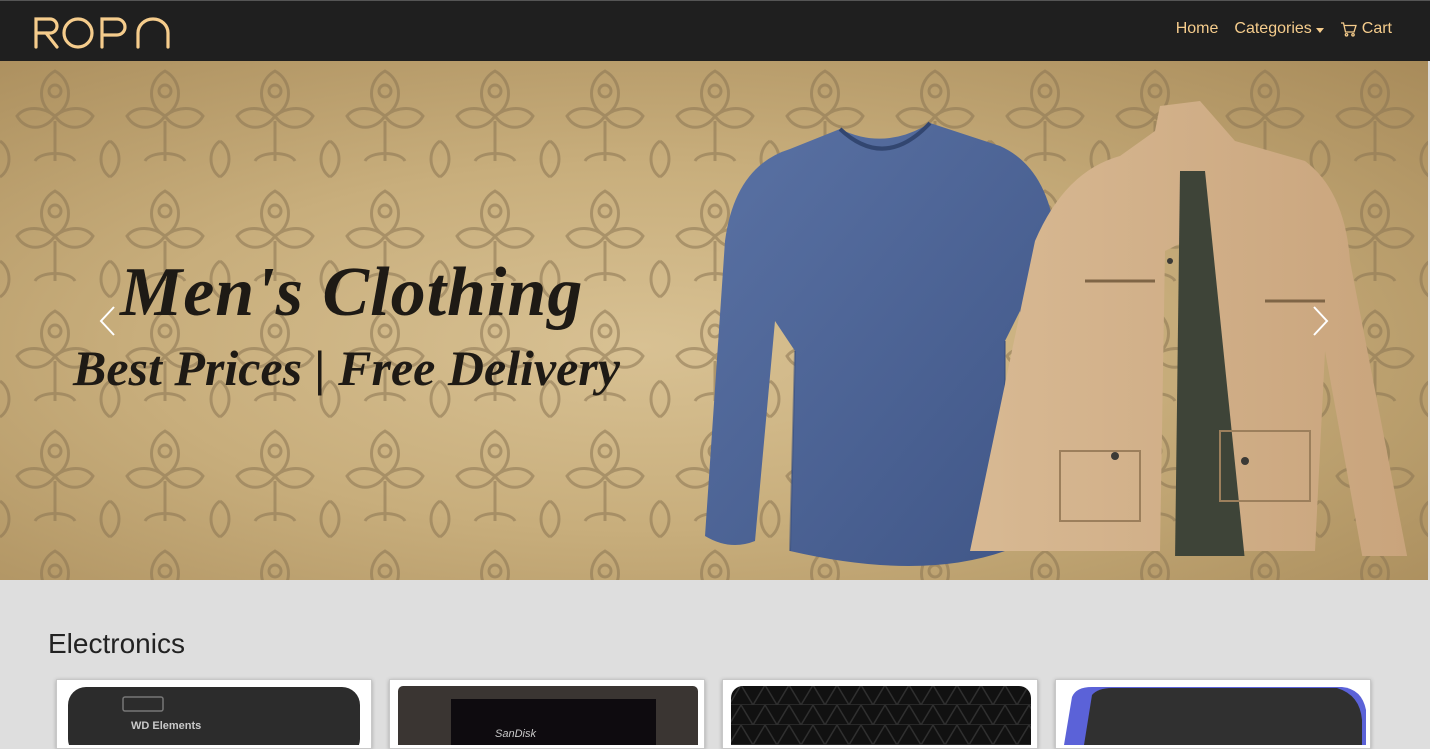 The height and width of the screenshot is (749, 1430). I want to click on product-card: SanDisk, so click(547, 714).